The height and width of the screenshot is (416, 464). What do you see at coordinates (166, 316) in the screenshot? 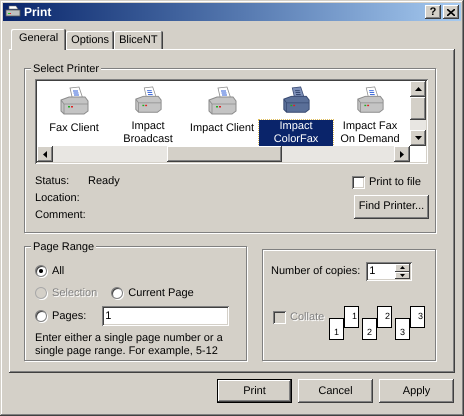
I see `pages-field: 1` at bounding box center [166, 316].